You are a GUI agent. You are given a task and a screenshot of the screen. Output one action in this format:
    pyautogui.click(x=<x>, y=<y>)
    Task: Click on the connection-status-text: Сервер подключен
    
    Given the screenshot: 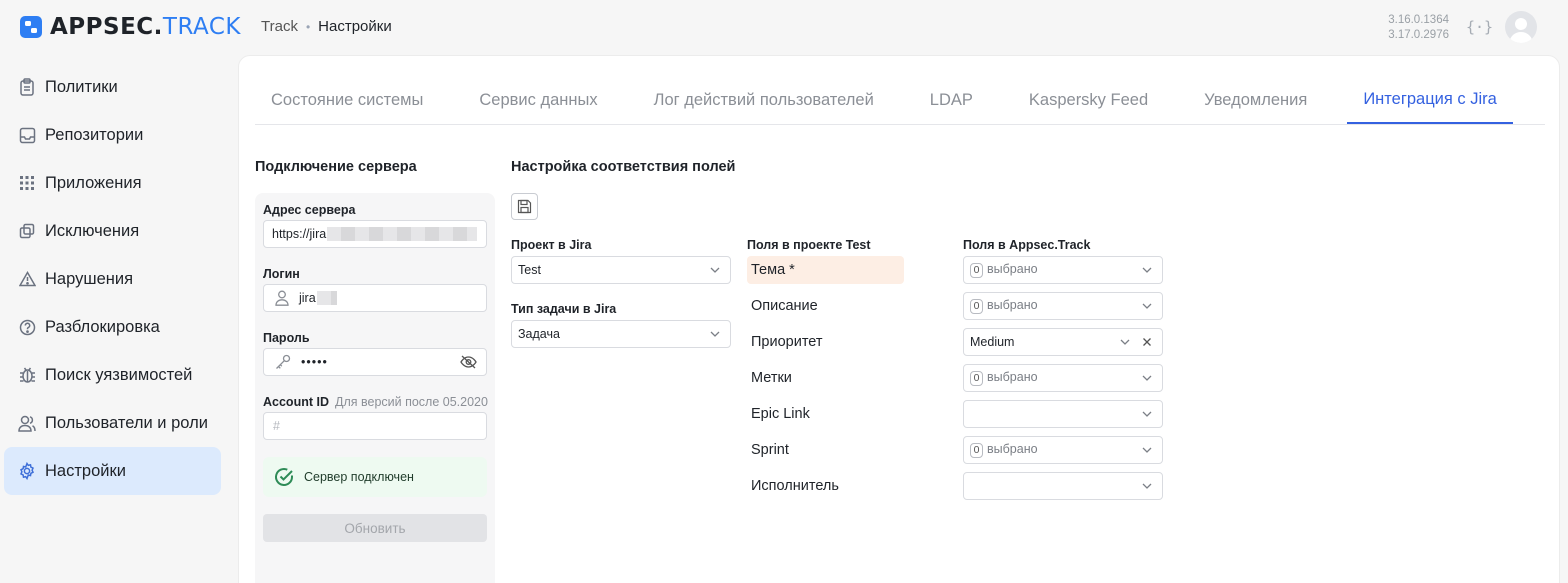 What is the action you would take?
    pyautogui.click(x=359, y=477)
    